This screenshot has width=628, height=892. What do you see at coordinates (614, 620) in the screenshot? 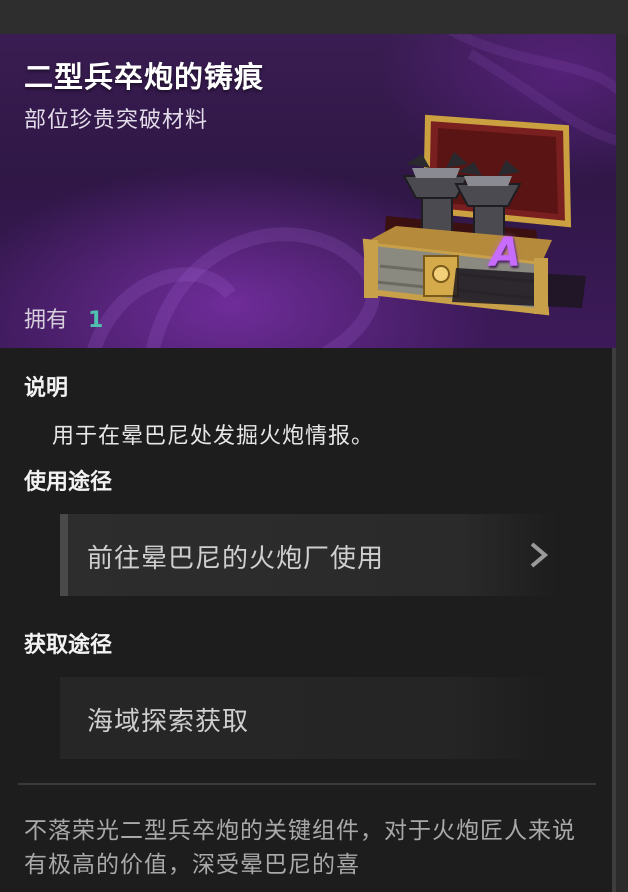
I see `scrollbar` at bounding box center [614, 620].